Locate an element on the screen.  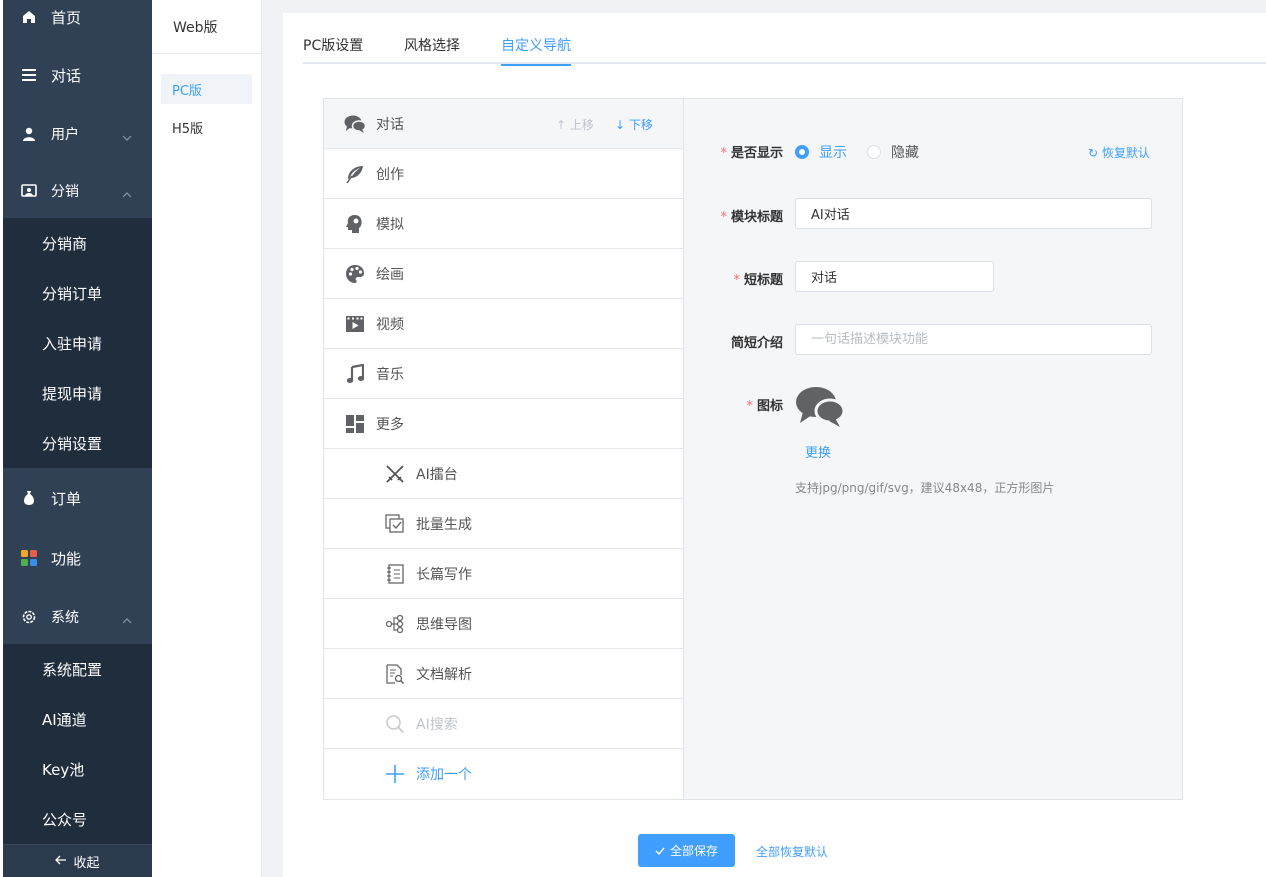
move-down-button: ↓ 下移 is located at coordinates (634, 124).